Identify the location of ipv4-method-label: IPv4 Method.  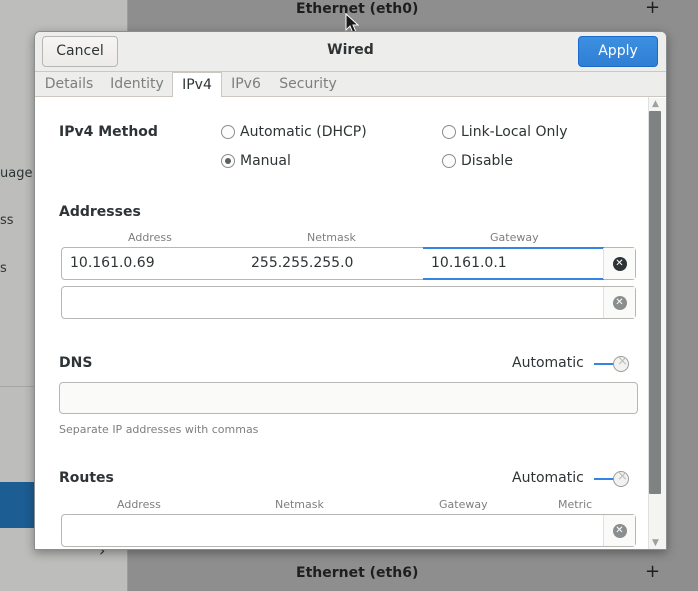
(108, 132).